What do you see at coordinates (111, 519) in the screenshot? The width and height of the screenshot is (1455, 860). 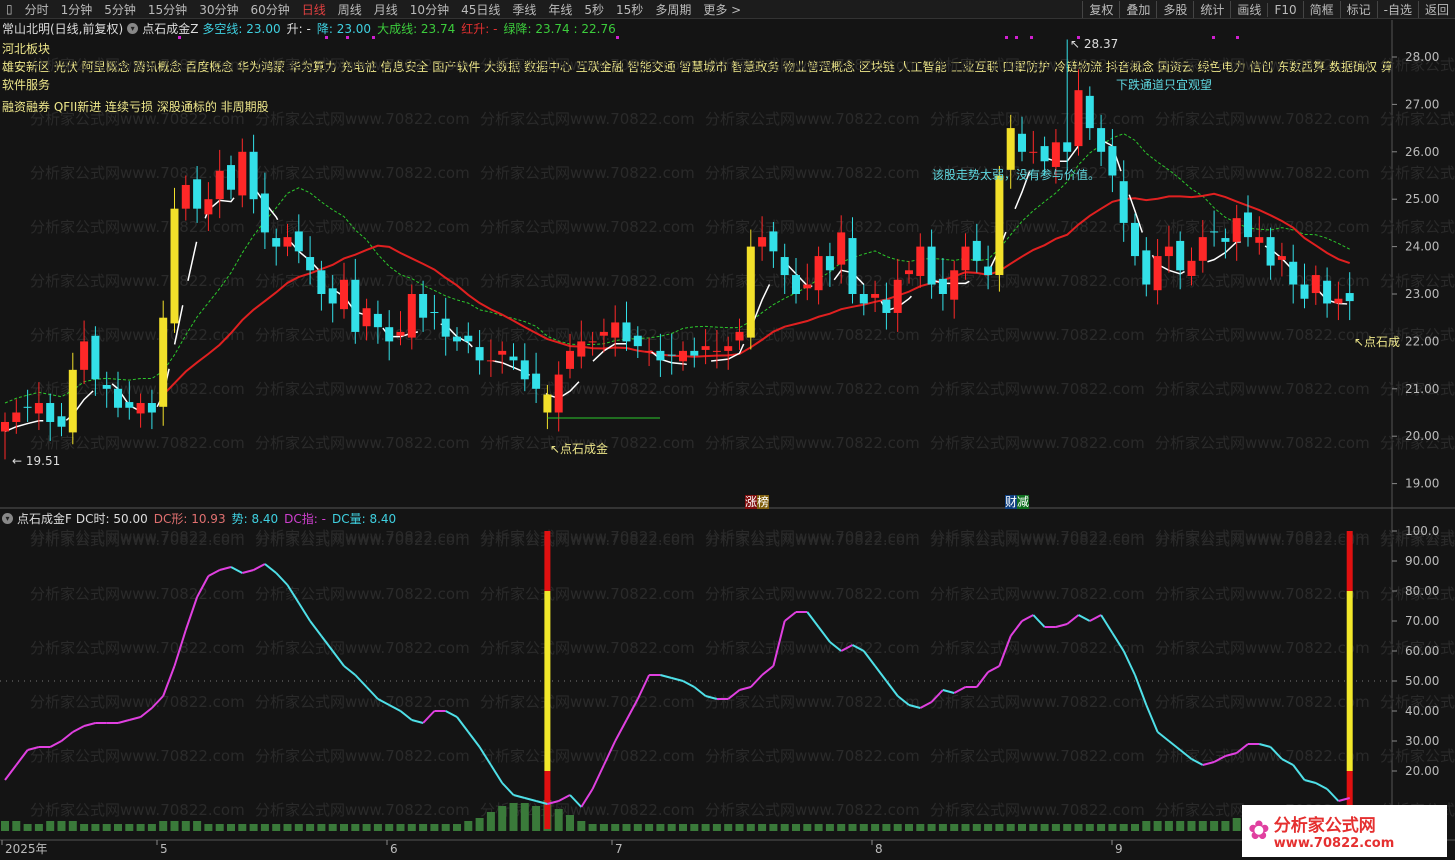 I see `indicator-value: DC时: 50.00` at bounding box center [111, 519].